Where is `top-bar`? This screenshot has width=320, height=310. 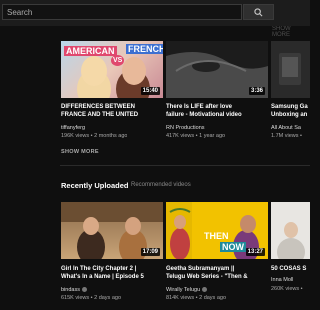 top-bar is located at coordinates (155, 13).